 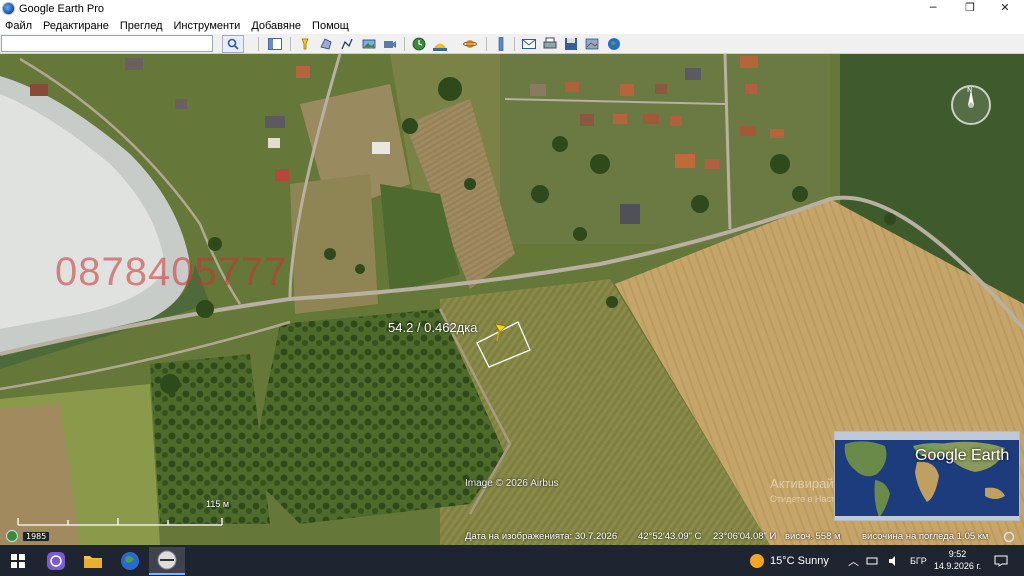 What do you see at coordinates (894, 560) in the screenshot?
I see `volume-icon` at bounding box center [894, 560].